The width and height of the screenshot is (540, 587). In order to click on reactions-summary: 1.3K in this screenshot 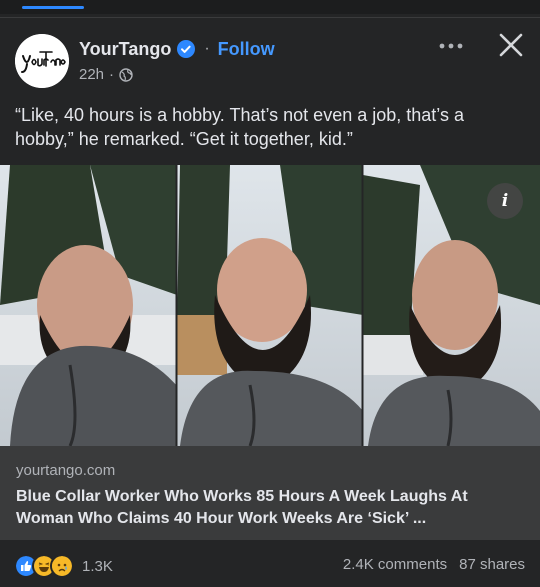, I will do `click(63, 566)`.